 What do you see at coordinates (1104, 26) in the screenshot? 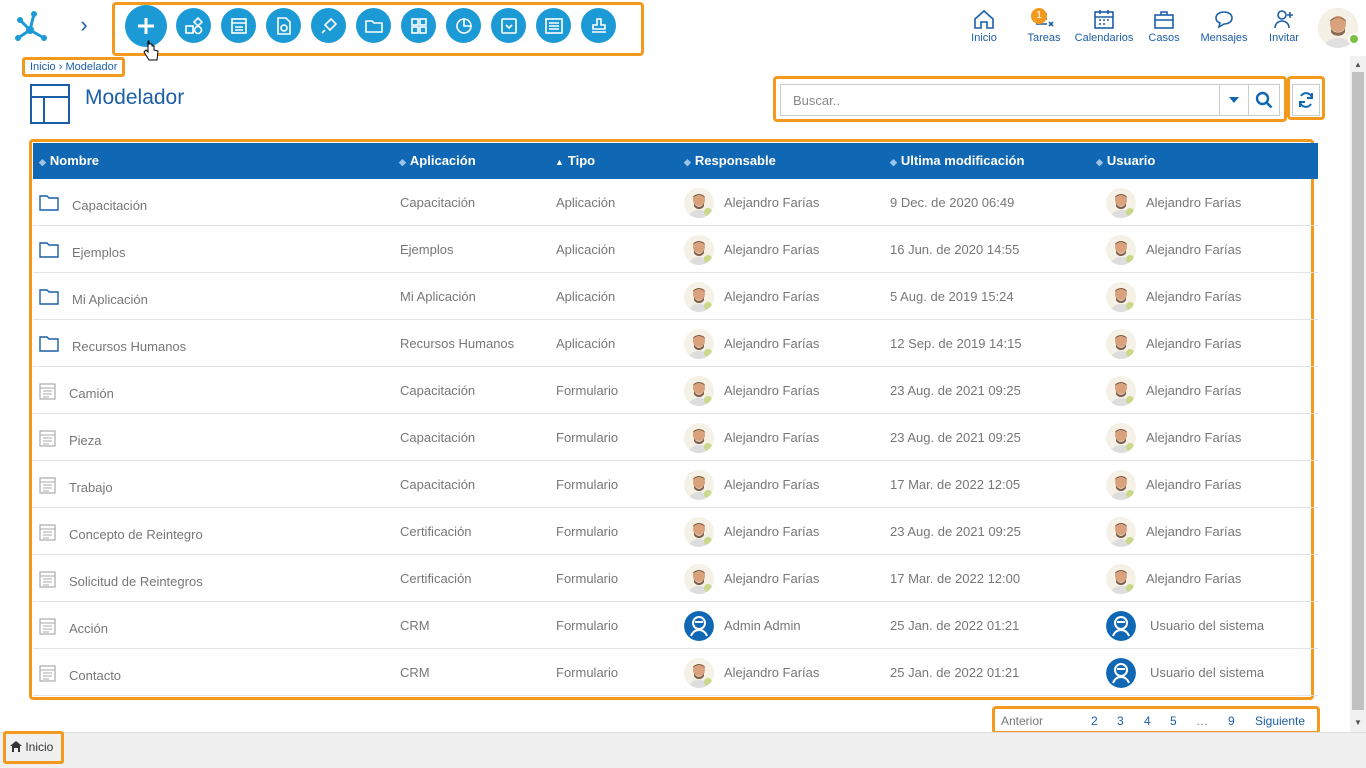
I see `nav-calendarios: Calendarios` at bounding box center [1104, 26].